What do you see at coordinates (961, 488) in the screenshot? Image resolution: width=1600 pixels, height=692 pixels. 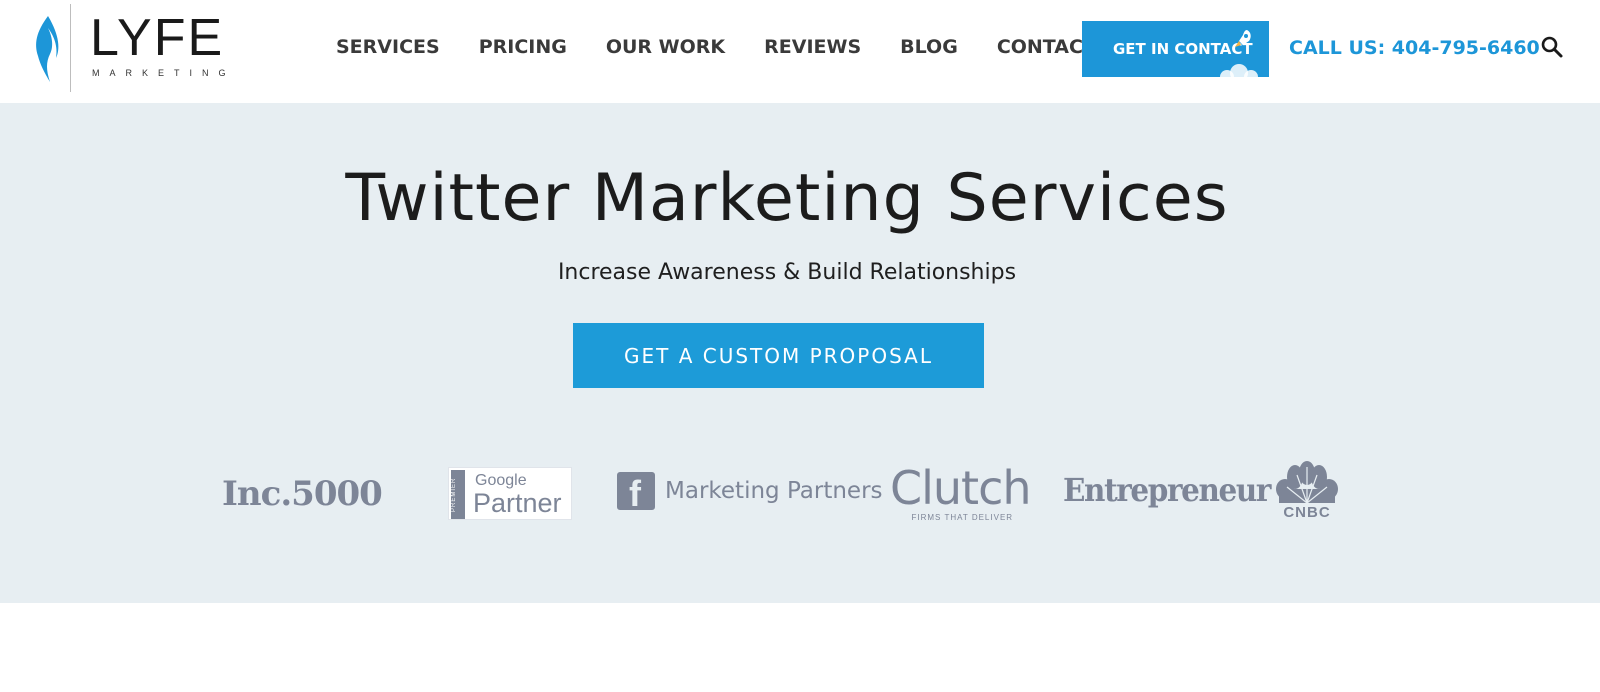 I see `clutch-label: Clutch` at bounding box center [961, 488].